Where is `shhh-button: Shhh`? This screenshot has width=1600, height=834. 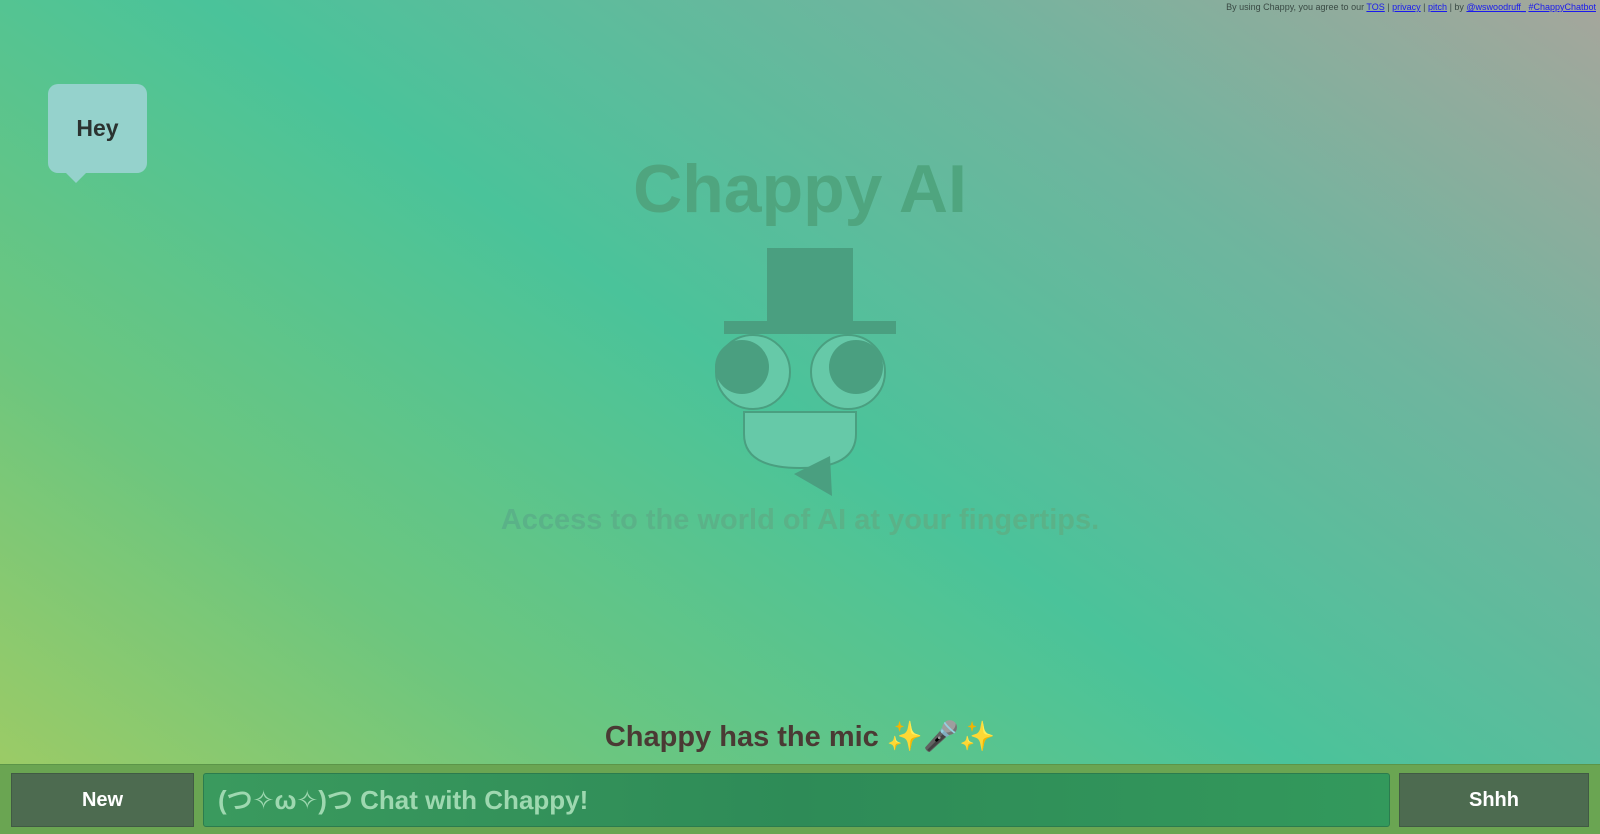 shhh-button: Shhh is located at coordinates (1494, 800).